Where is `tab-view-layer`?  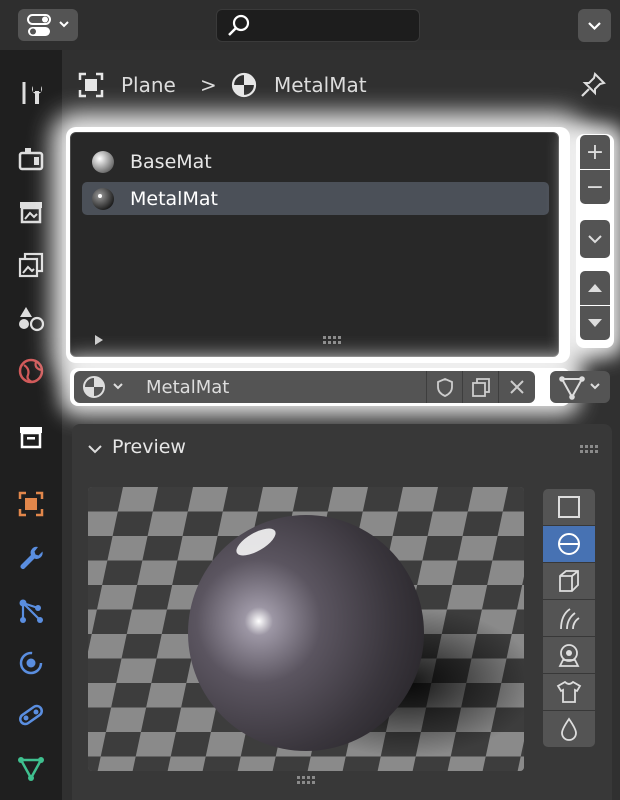 tab-view-layer is located at coordinates (31, 265).